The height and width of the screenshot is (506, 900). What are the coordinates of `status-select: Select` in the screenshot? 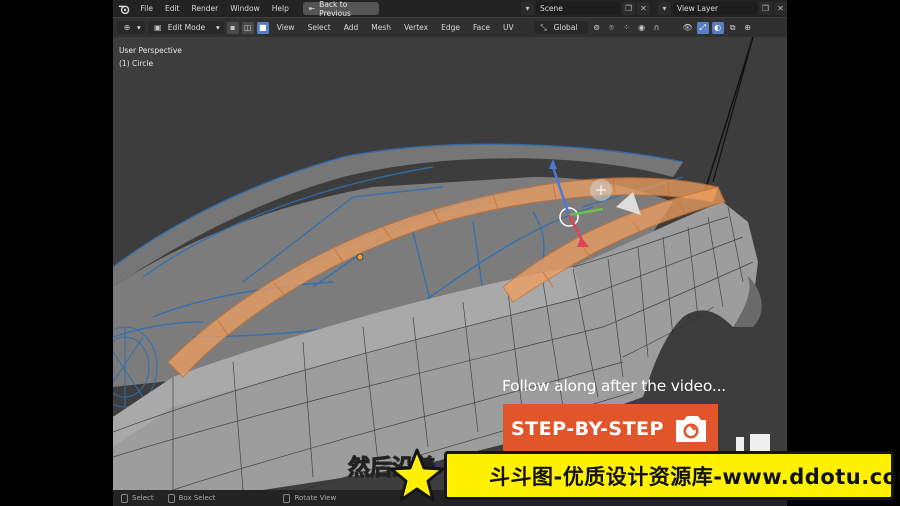 It's located at (137, 498).